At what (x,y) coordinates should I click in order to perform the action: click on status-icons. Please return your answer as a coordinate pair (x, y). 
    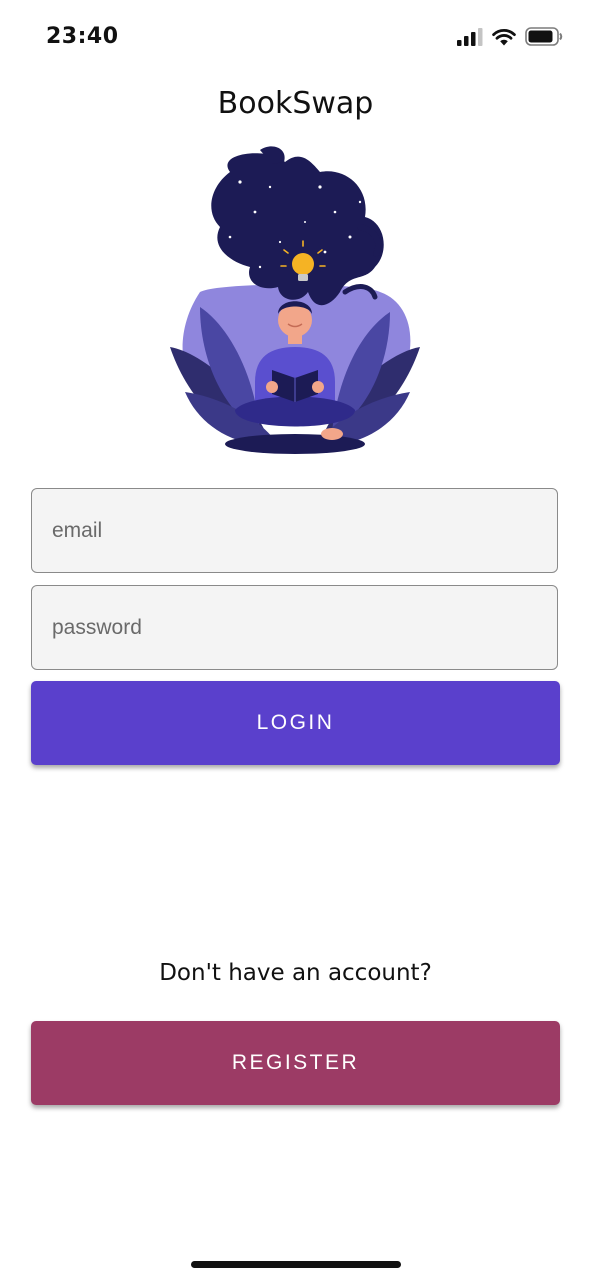
    Looking at the image, I should click on (510, 36).